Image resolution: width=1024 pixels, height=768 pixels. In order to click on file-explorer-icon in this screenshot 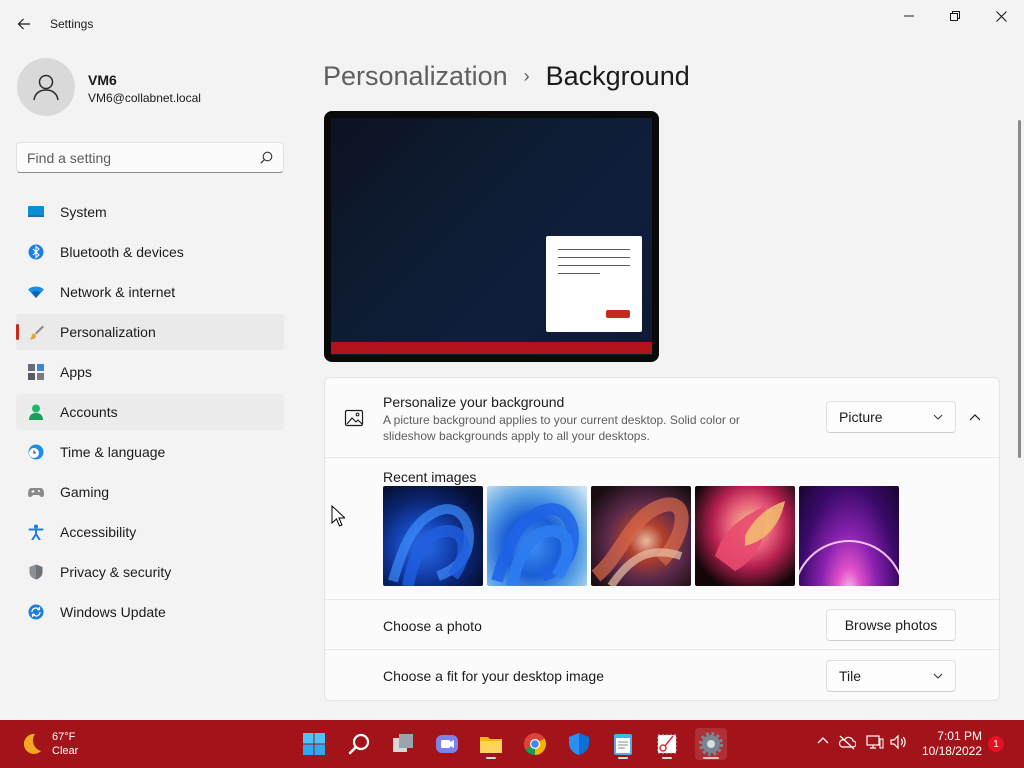, I will do `click(491, 745)`.